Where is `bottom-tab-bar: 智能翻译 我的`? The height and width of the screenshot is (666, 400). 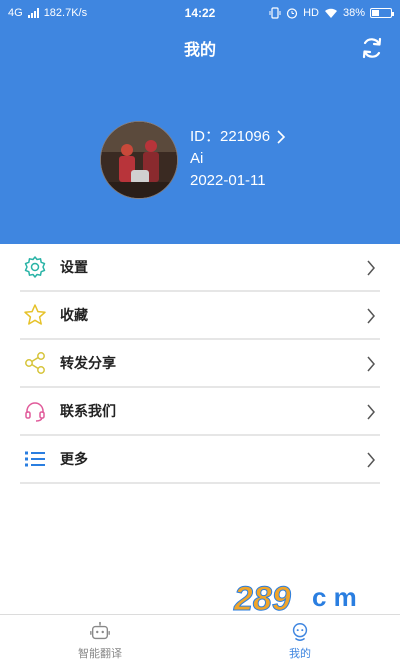 bottom-tab-bar: 智能翻译 我的 is located at coordinates (200, 640).